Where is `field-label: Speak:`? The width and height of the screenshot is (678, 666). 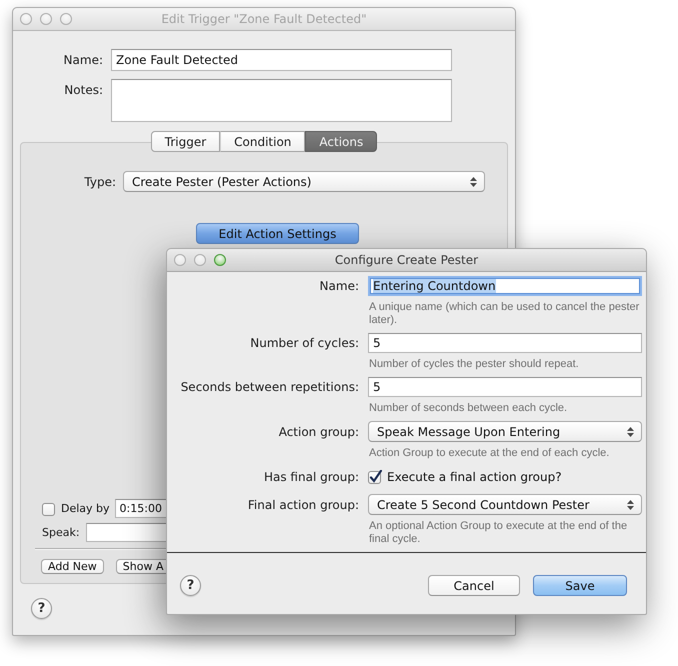 field-label: Speak: is located at coordinates (61, 532).